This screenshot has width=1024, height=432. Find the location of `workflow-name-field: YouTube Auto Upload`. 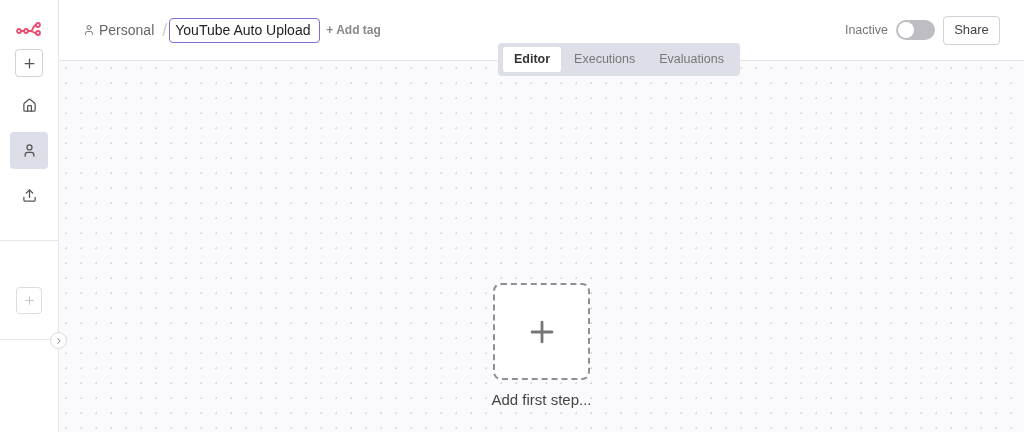

workflow-name-field: YouTube Auto Upload is located at coordinates (245, 30).